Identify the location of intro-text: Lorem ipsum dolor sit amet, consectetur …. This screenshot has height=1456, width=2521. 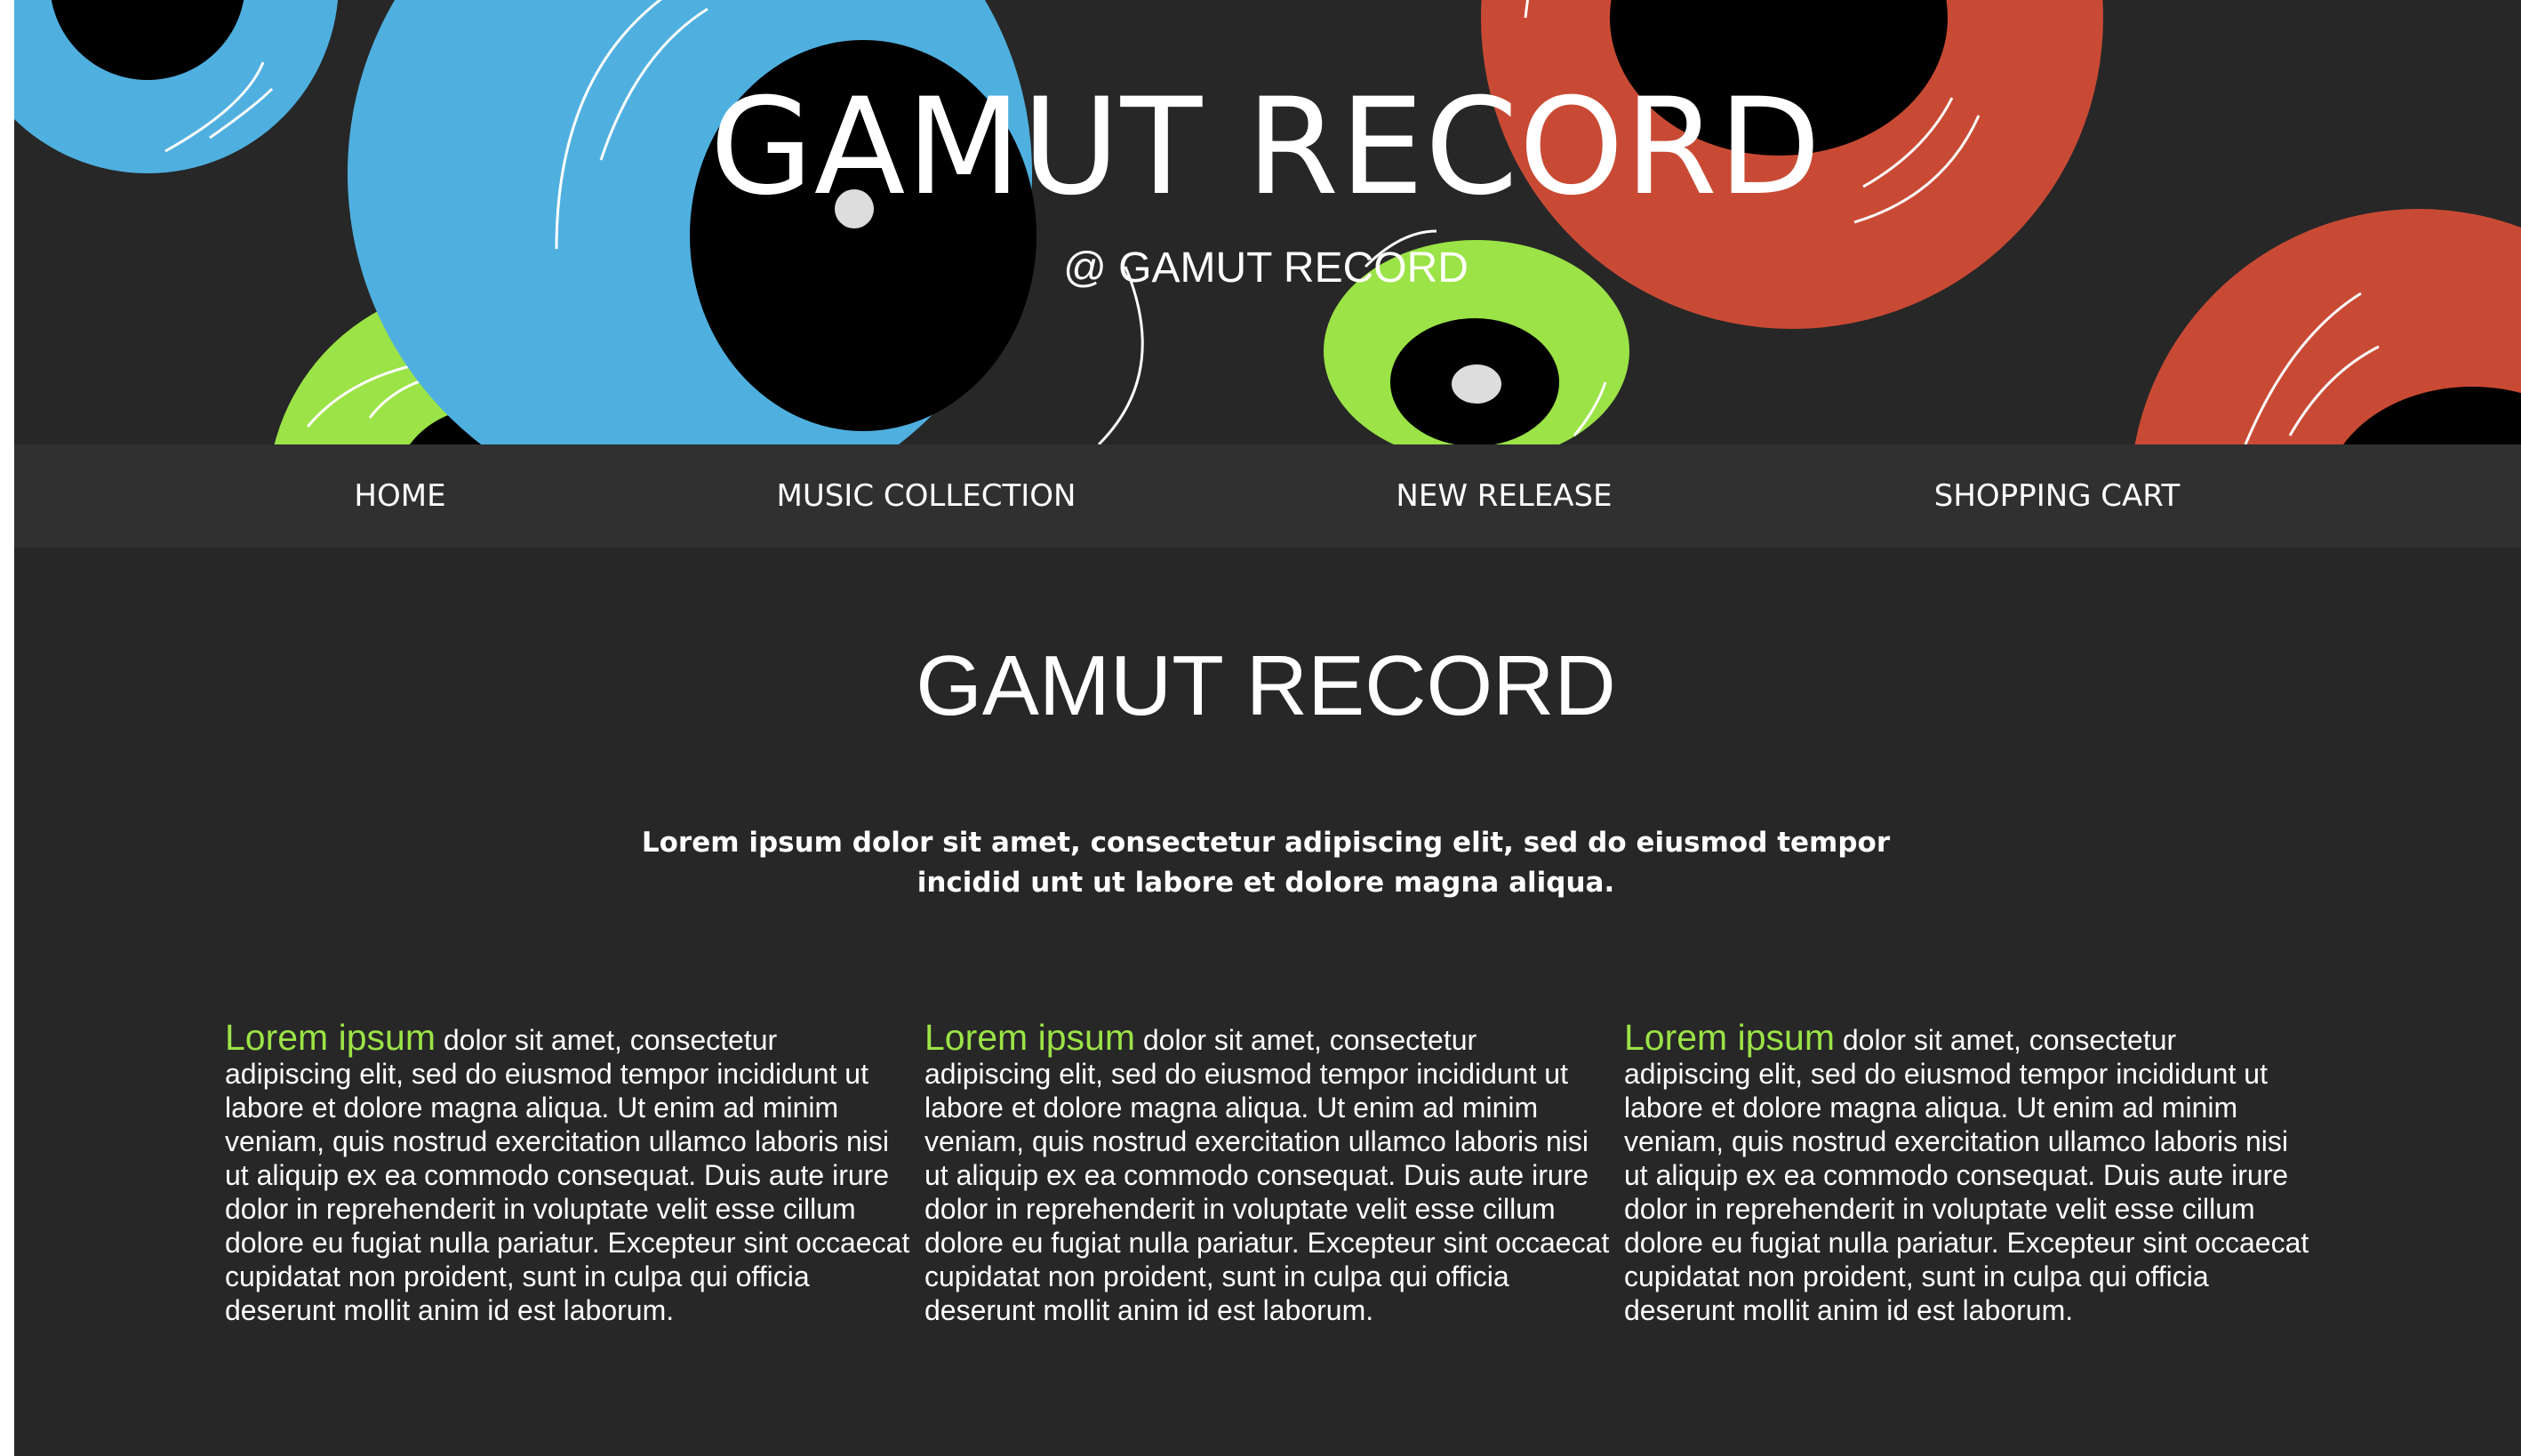
(1266, 863).